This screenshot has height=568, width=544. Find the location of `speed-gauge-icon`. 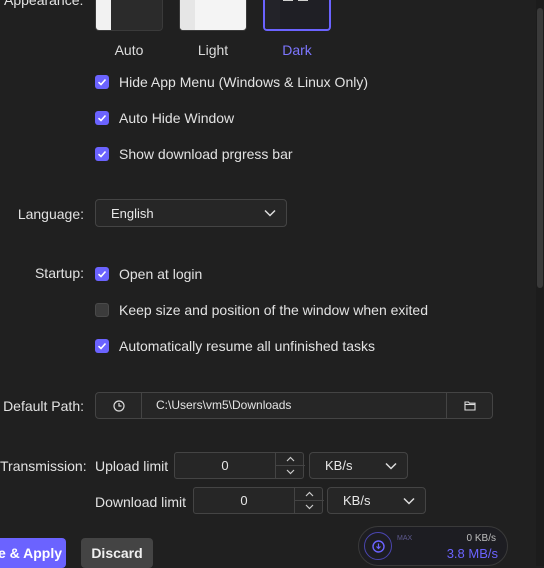

speed-gauge-icon is located at coordinates (378, 546).